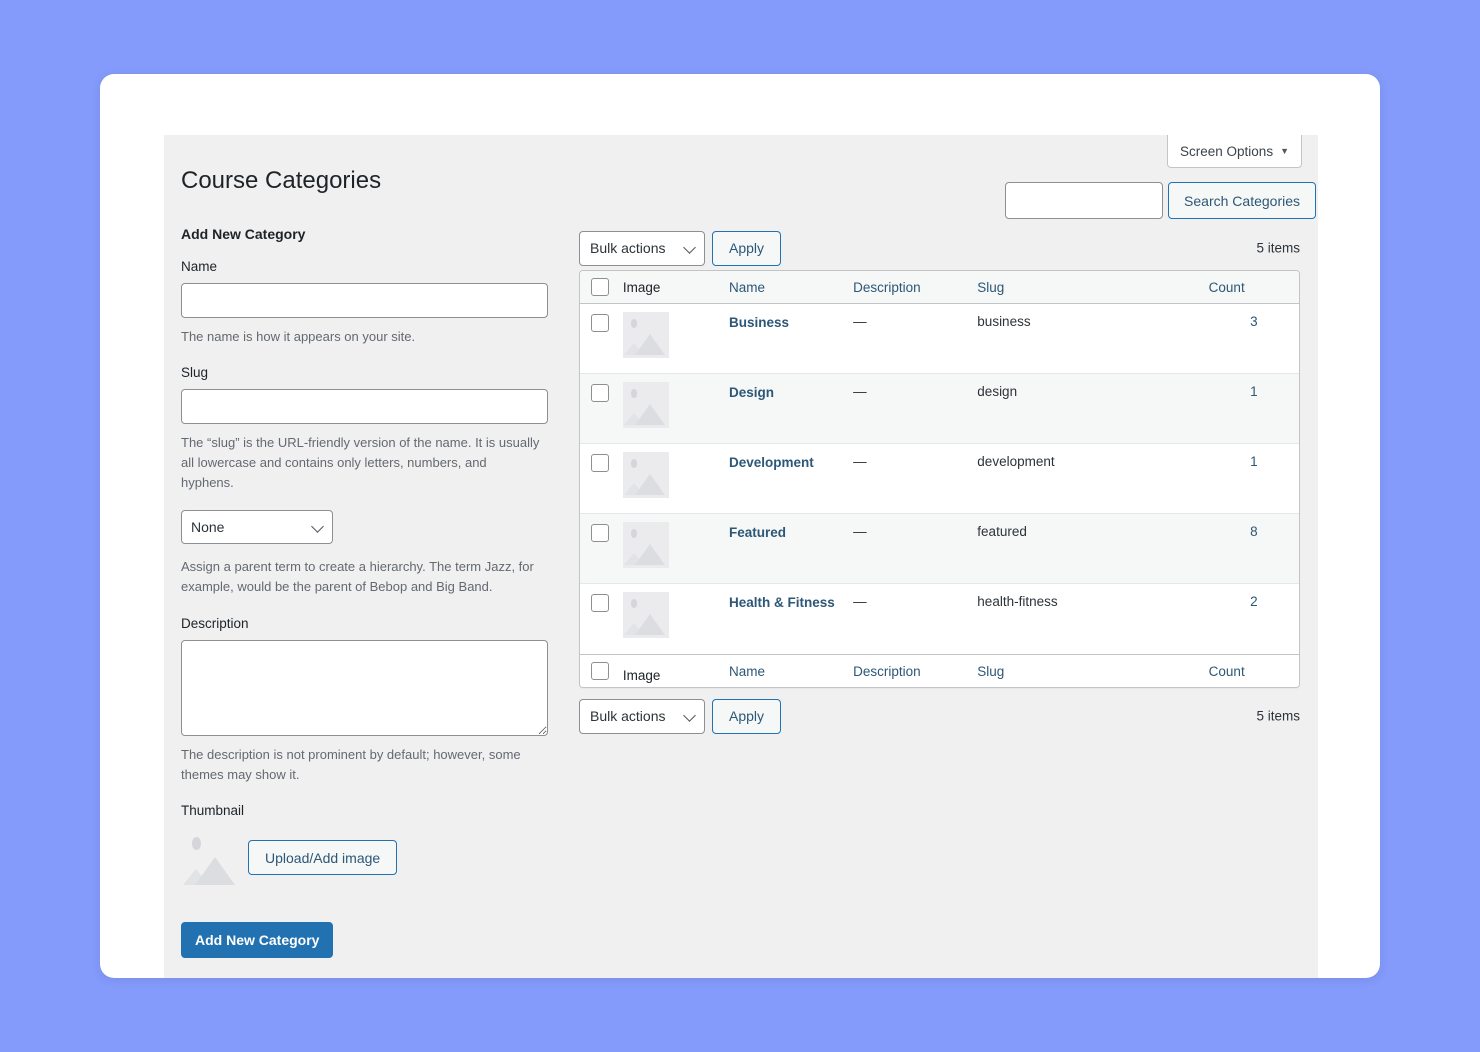 This screenshot has height=1052, width=1480. Describe the element at coordinates (939, 619) in the screenshot. I see `table-row: Health & Fitness — health-fitness 2` at that location.